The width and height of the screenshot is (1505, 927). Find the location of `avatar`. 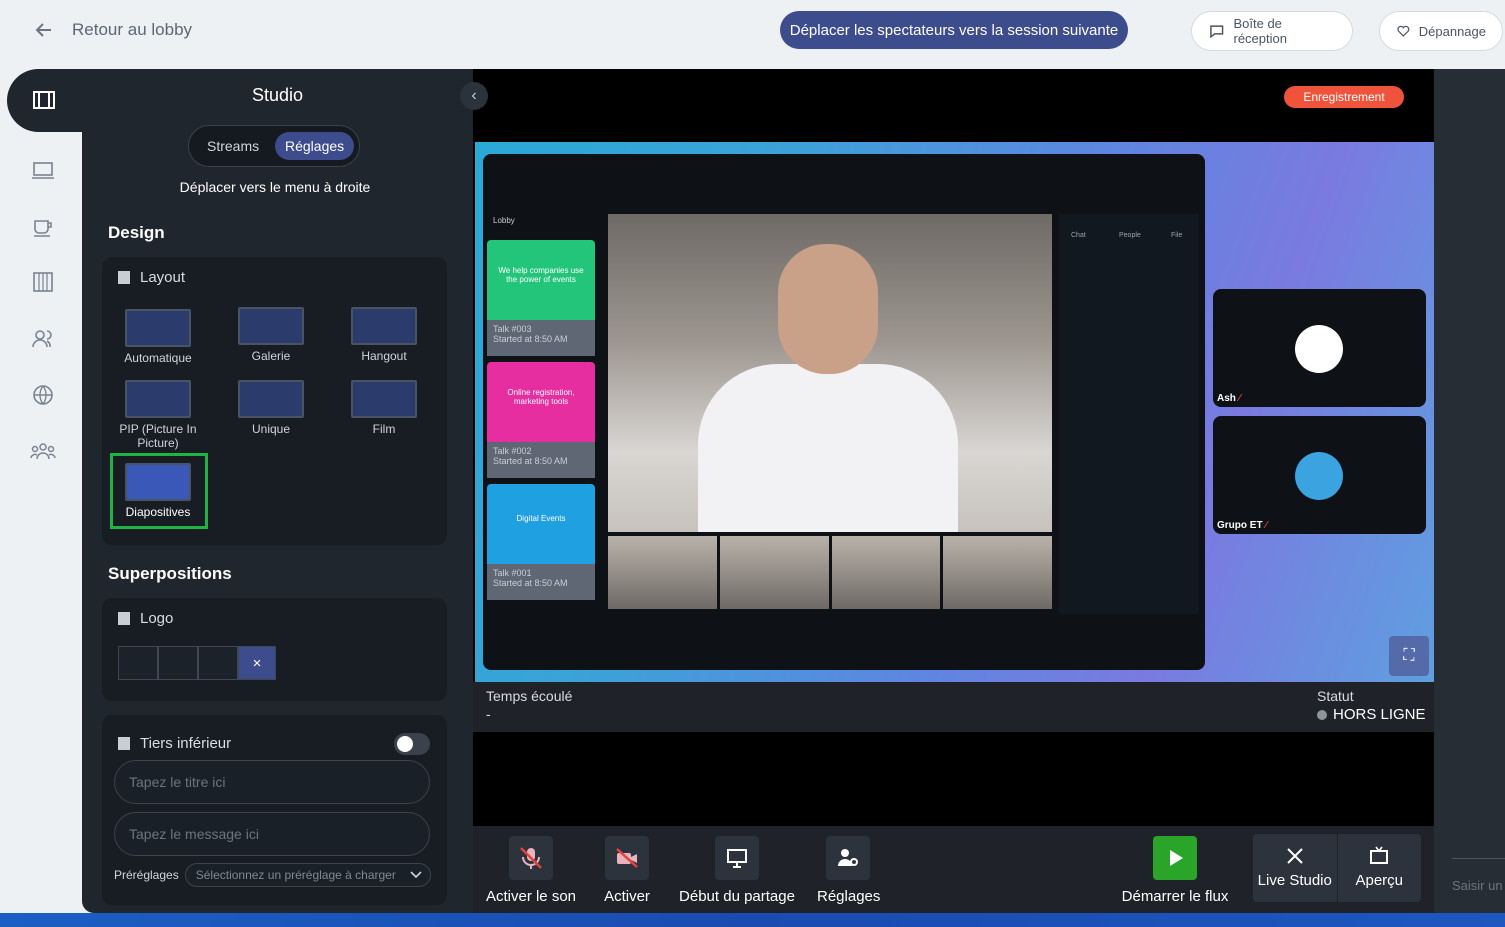

avatar is located at coordinates (1319, 476).